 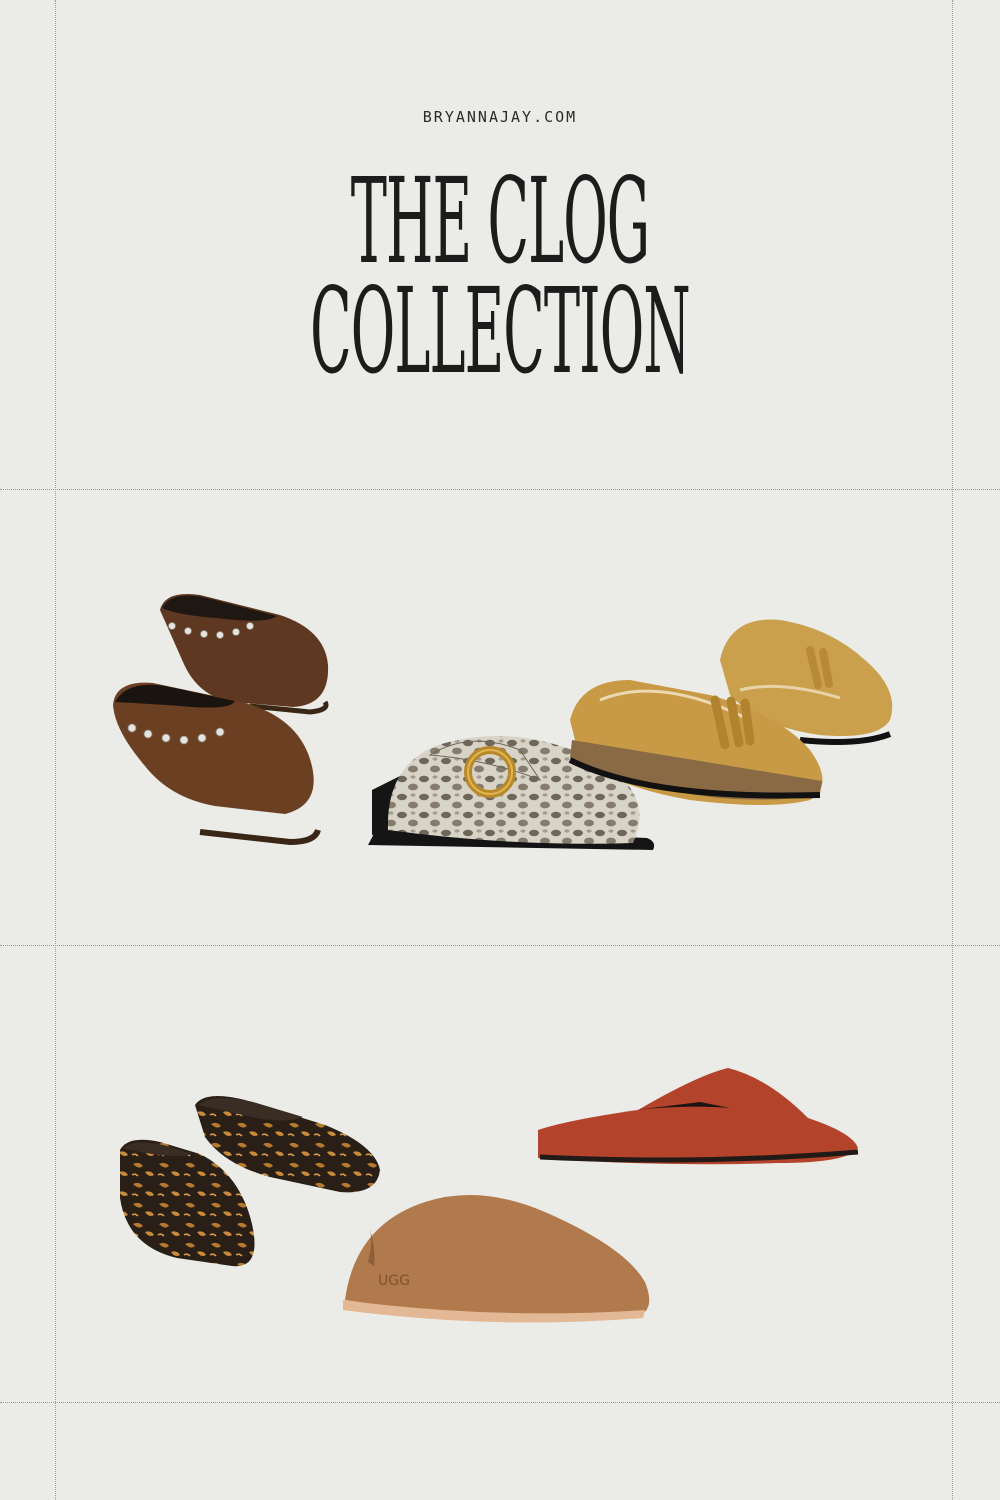 I want to click on studded-suede-clog-icon, so click(x=221, y=720).